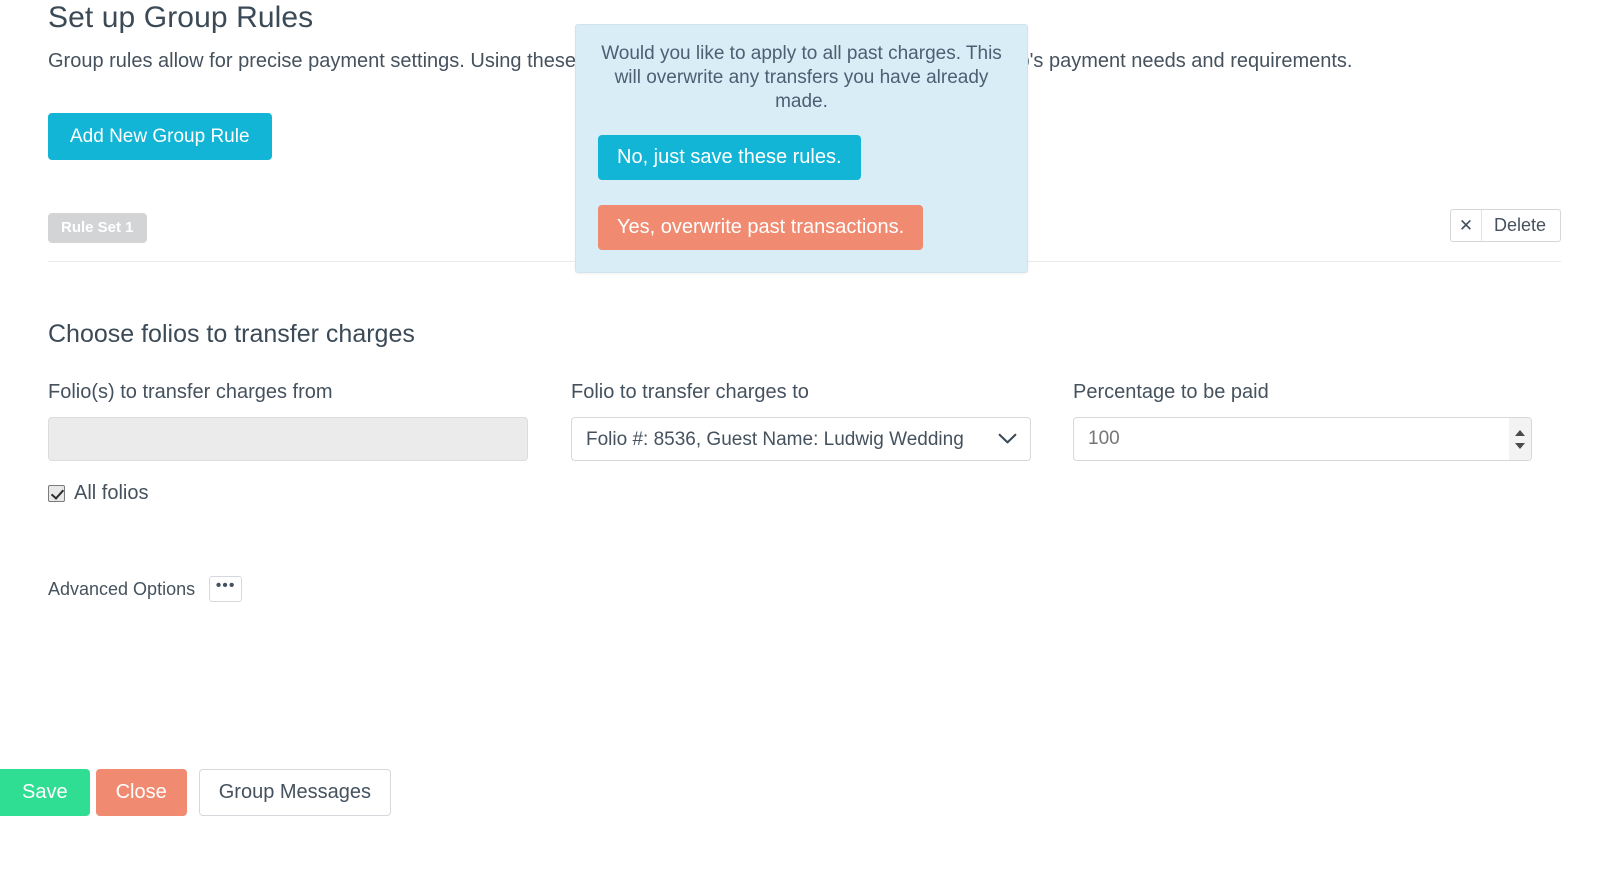  Describe the element at coordinates (45, 792) in the screenshot. I see `save-button: Save` at that location.